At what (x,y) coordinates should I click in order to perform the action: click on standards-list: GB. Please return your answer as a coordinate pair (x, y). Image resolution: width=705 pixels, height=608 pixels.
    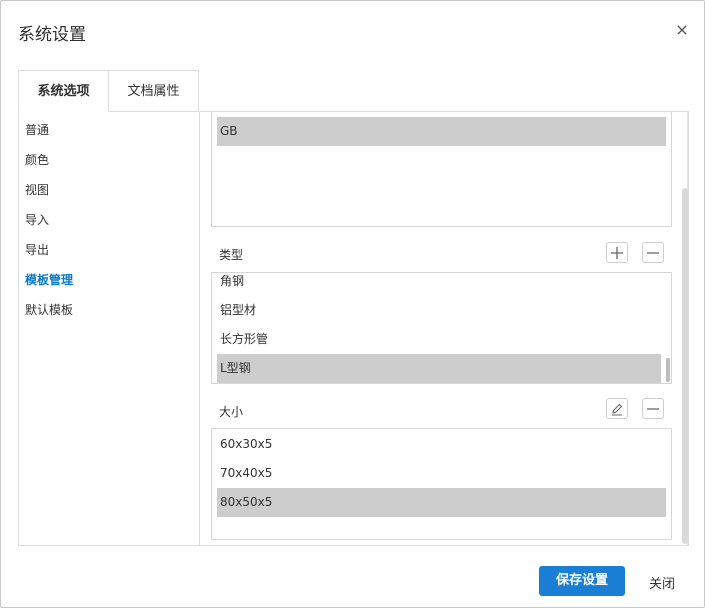
    Looking at the image, I should click on (441, 169).